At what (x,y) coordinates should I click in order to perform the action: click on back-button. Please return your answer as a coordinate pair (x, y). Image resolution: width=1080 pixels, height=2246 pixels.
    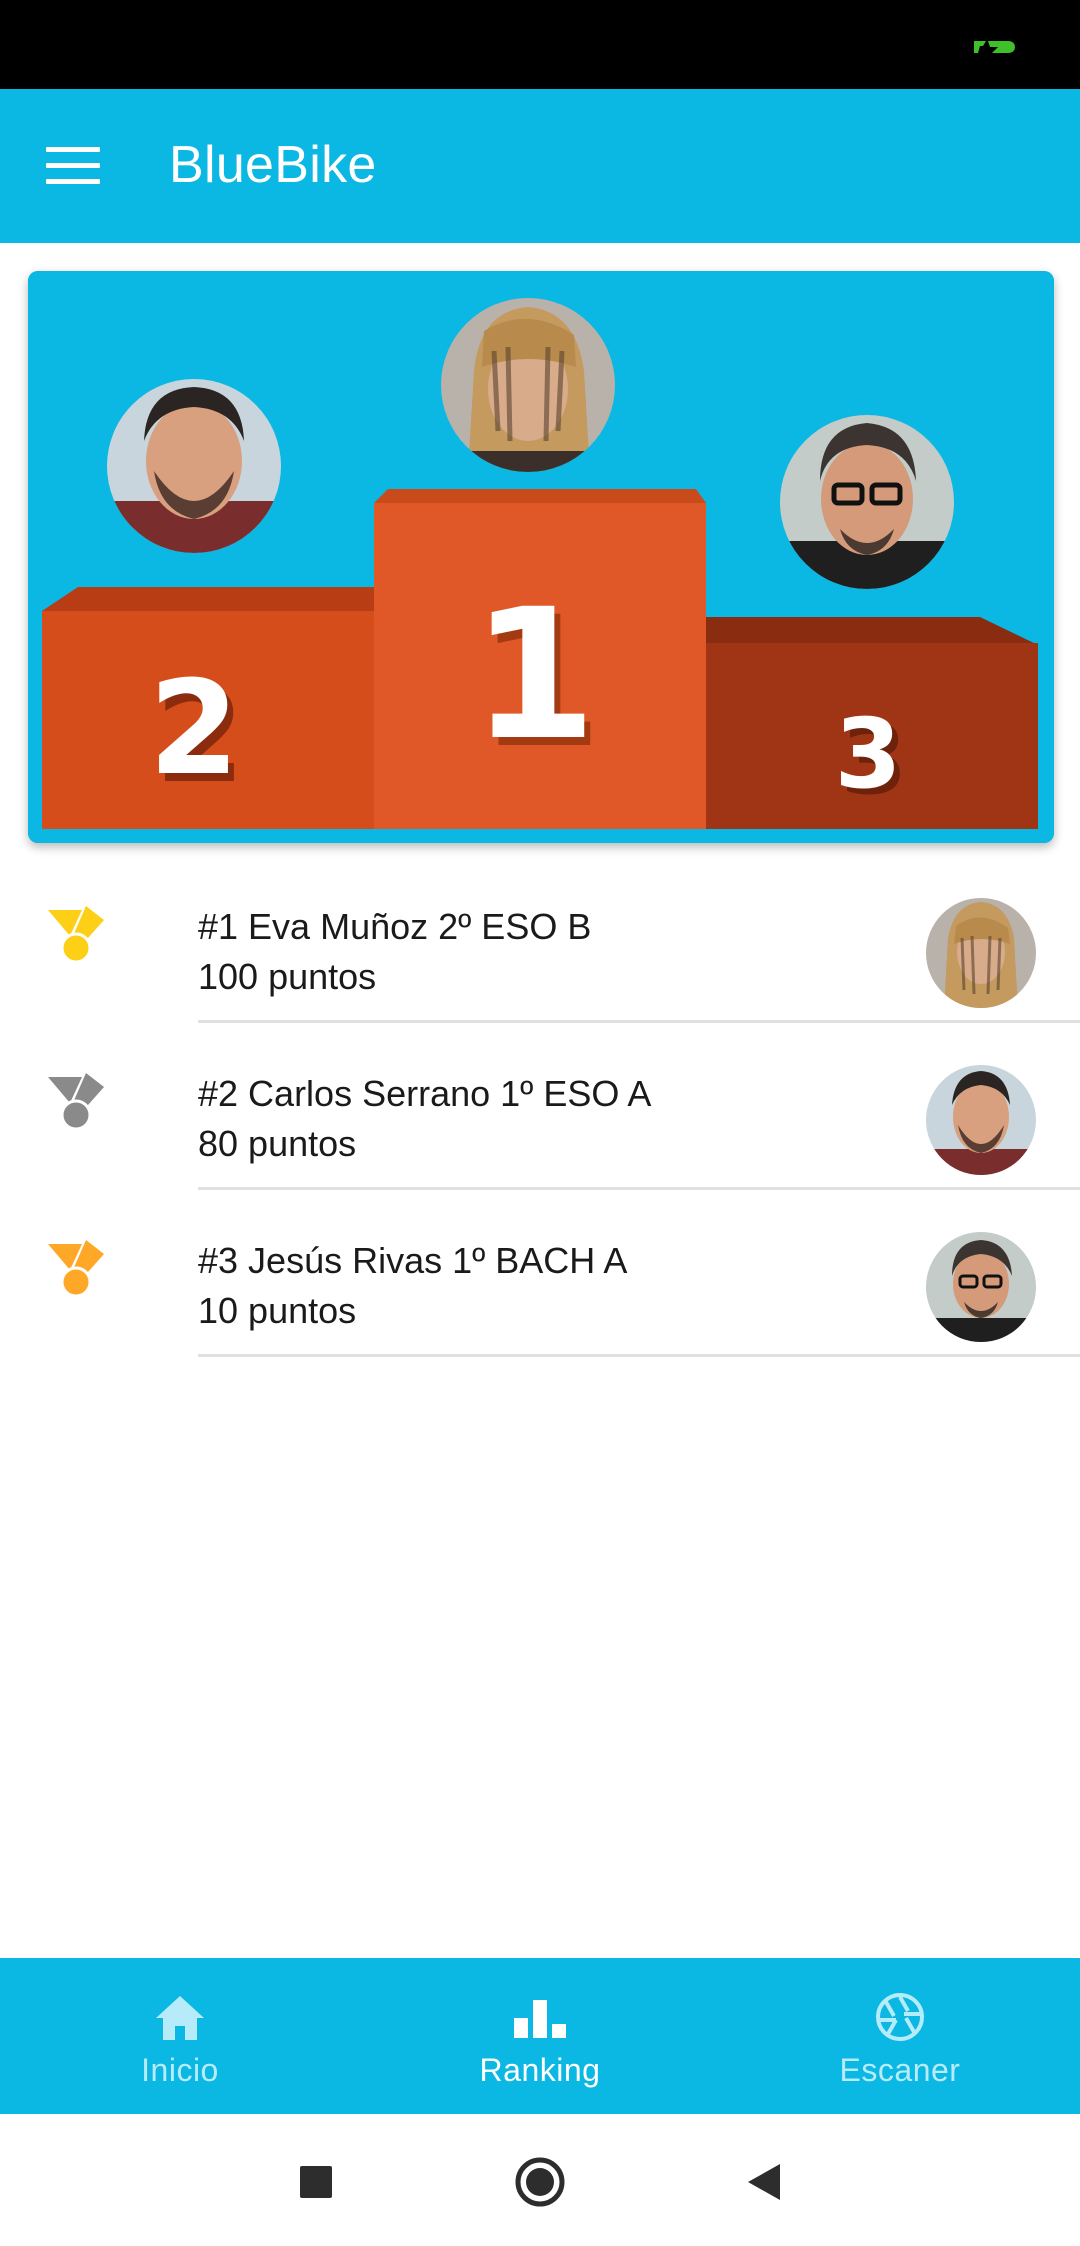
    Looking at the image, I should click on (764, 2182).